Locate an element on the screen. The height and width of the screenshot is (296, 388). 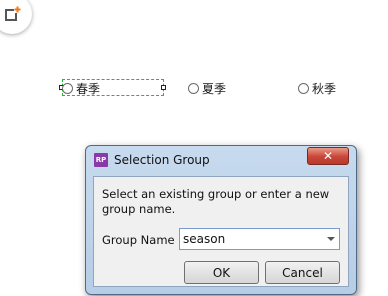
radio-label-summer: 夏季 is located at coordinates (214, 88).